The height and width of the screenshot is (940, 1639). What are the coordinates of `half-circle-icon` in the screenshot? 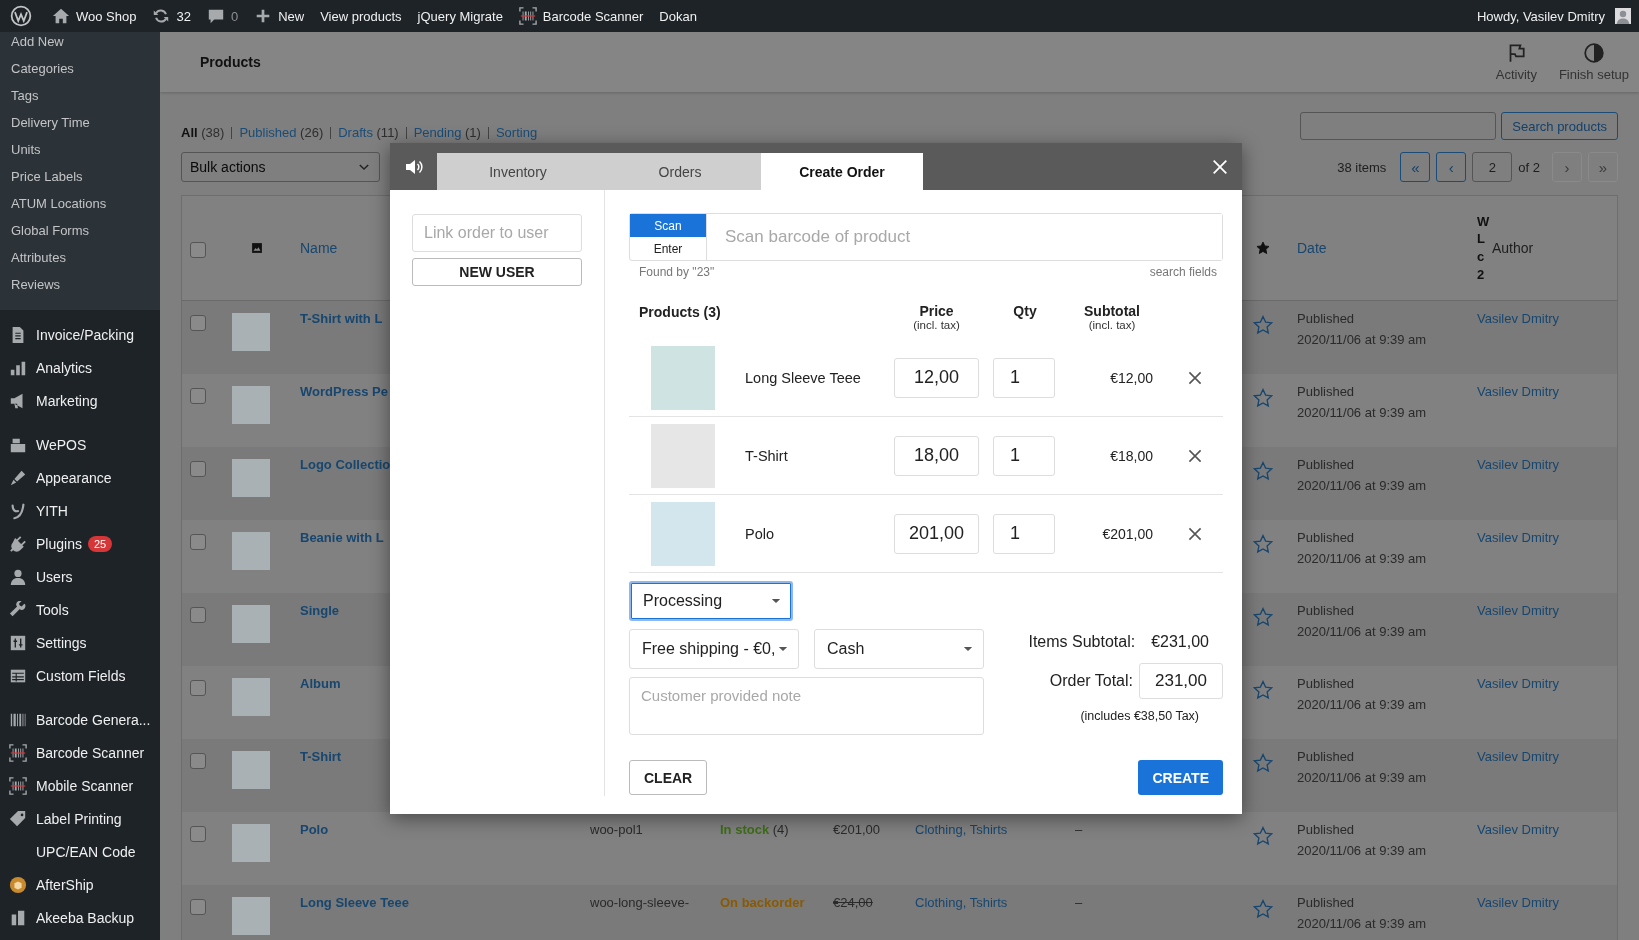 It's located at (1593, 53).